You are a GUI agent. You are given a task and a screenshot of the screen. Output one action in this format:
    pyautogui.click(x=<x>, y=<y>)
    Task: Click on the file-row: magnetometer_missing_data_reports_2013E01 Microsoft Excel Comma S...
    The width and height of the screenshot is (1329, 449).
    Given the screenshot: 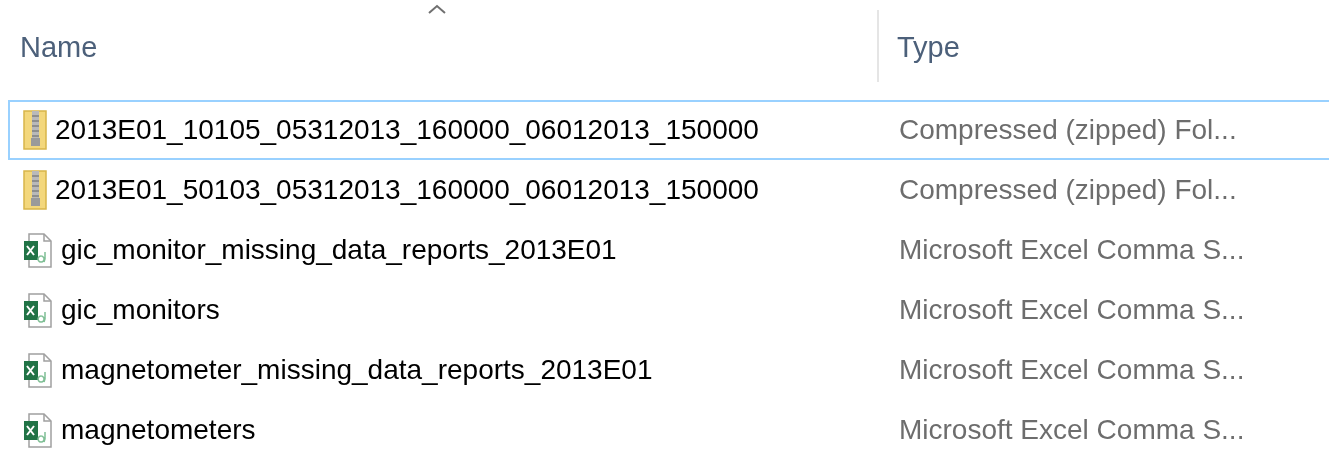 What is the action you would take?
    pyautogui.click(x=668, y=370)
    